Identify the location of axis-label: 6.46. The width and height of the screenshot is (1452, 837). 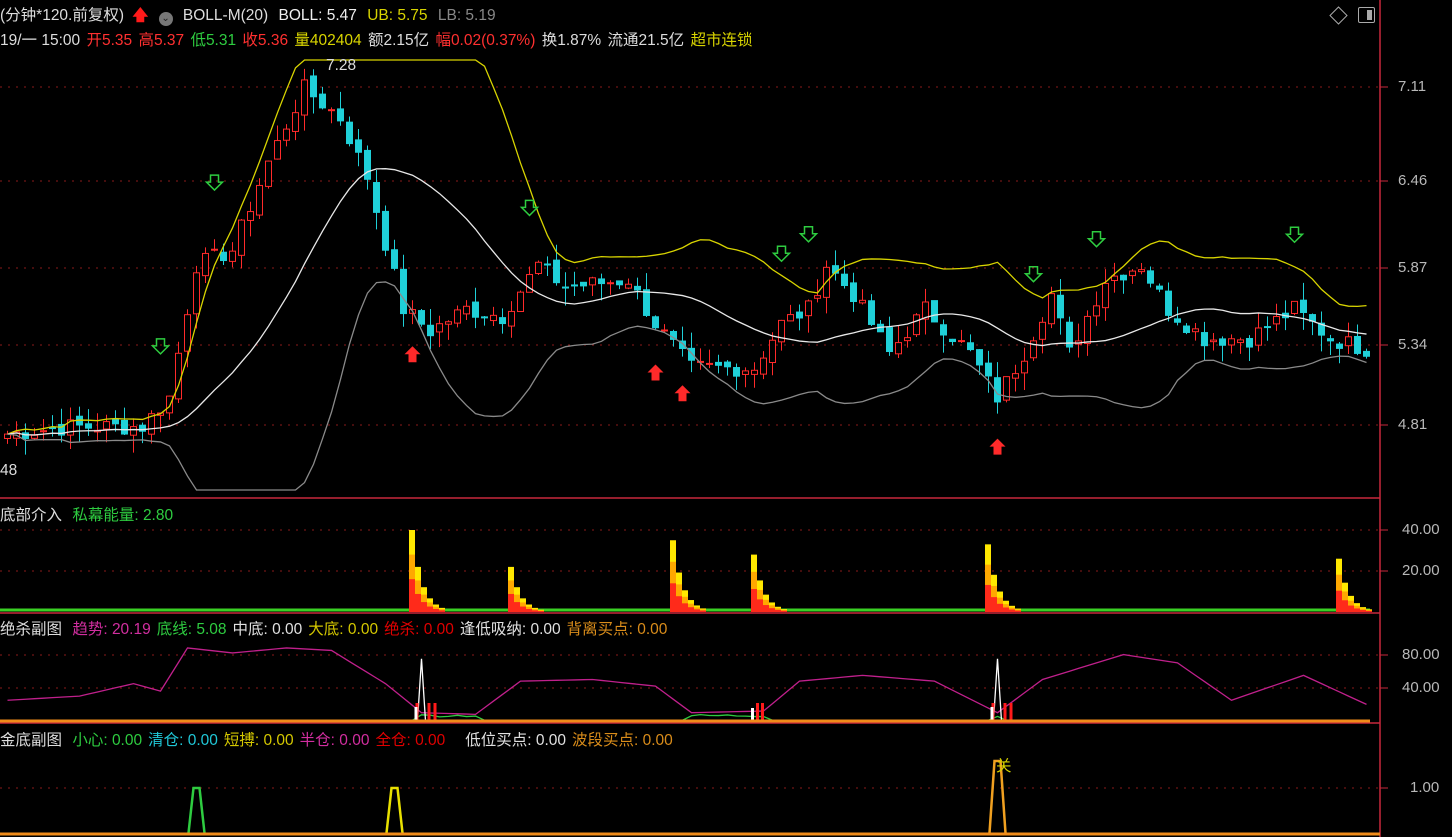
(1413, 180).